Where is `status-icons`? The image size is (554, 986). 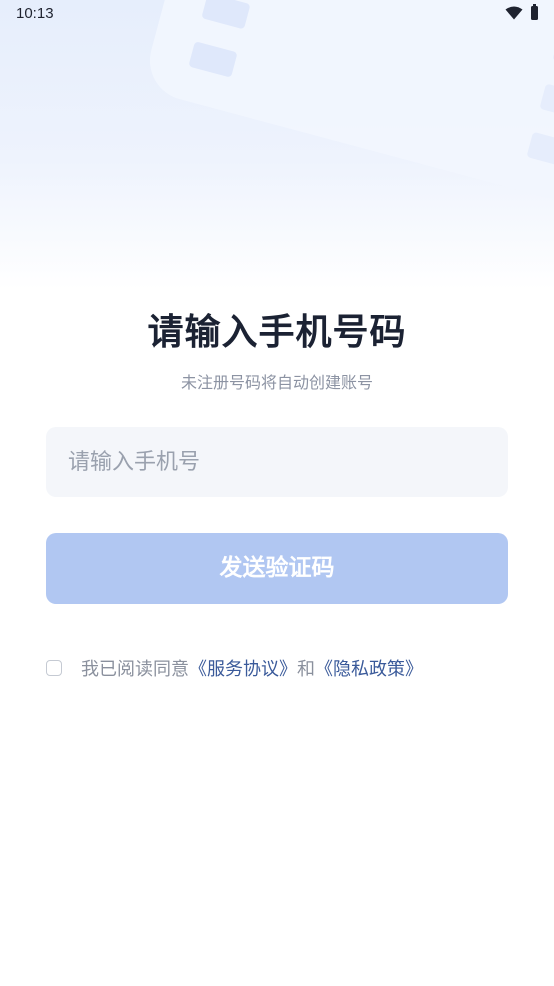
status-icons is located at coordinates (521, 12).